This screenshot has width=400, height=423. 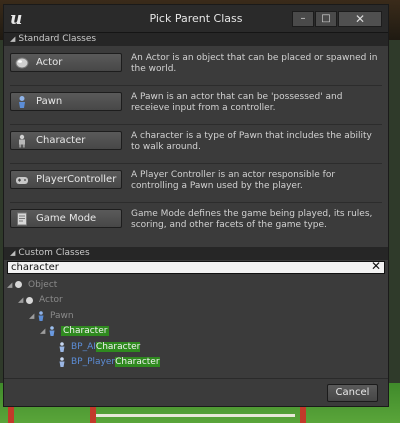 I want to click on tree-item-character: ◢ Character, so click(x=196, y=332).